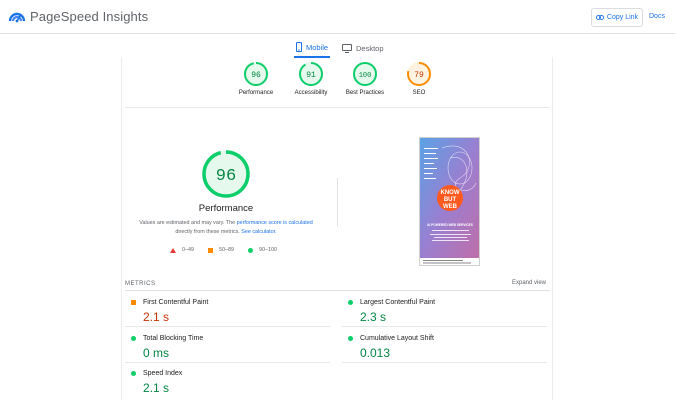 The height and width of the screenshot is (400, 675). I want to click on device-tabs: Mobile Desktop, so click(337, 47).